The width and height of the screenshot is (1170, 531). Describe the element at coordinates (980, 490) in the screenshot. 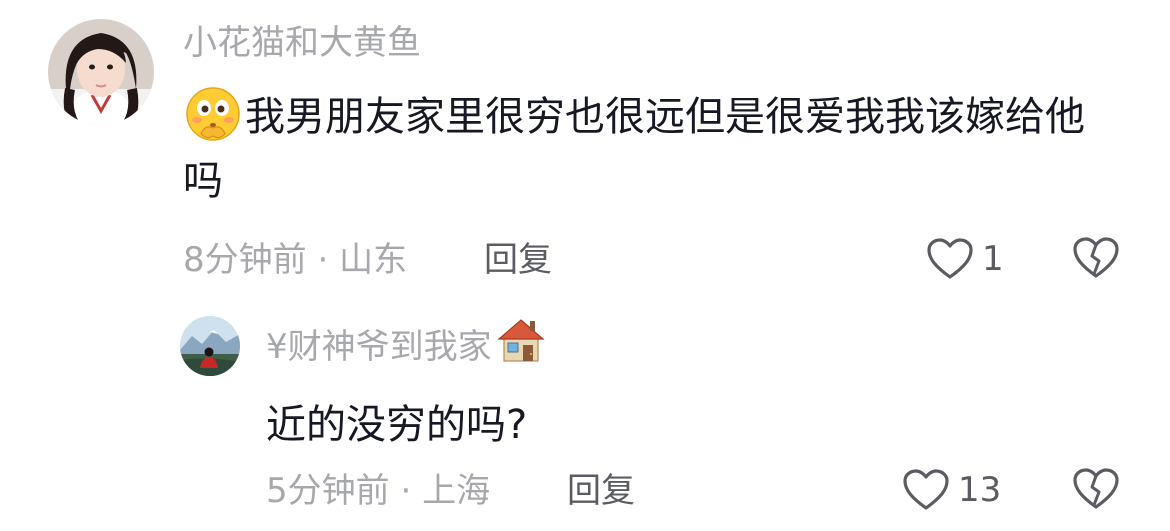

I see `like-count: 13` at that location.